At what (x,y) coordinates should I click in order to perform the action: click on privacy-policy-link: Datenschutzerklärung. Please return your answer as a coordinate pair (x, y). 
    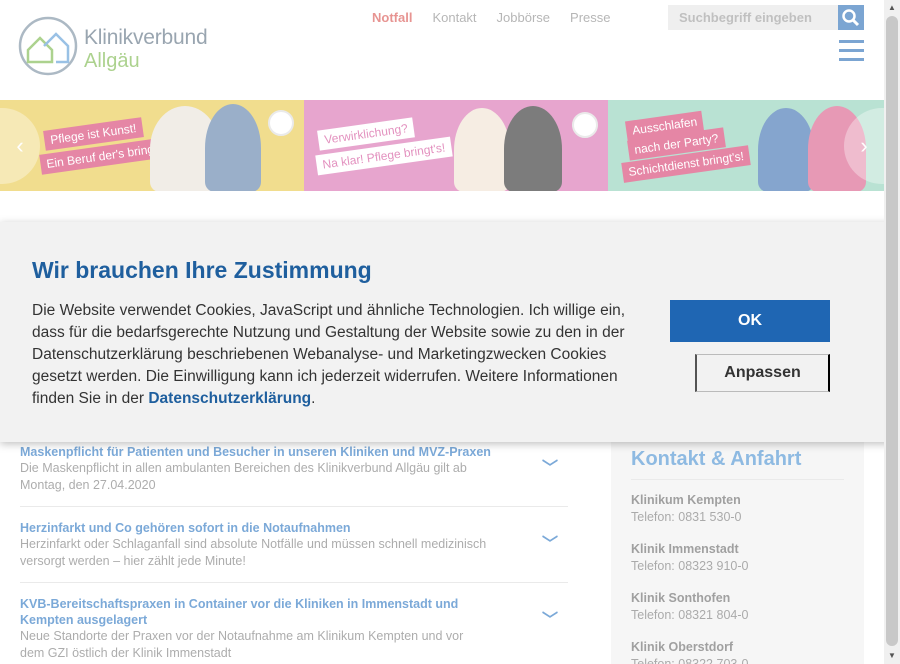
    Looking at the image, I should click on (229, 398).